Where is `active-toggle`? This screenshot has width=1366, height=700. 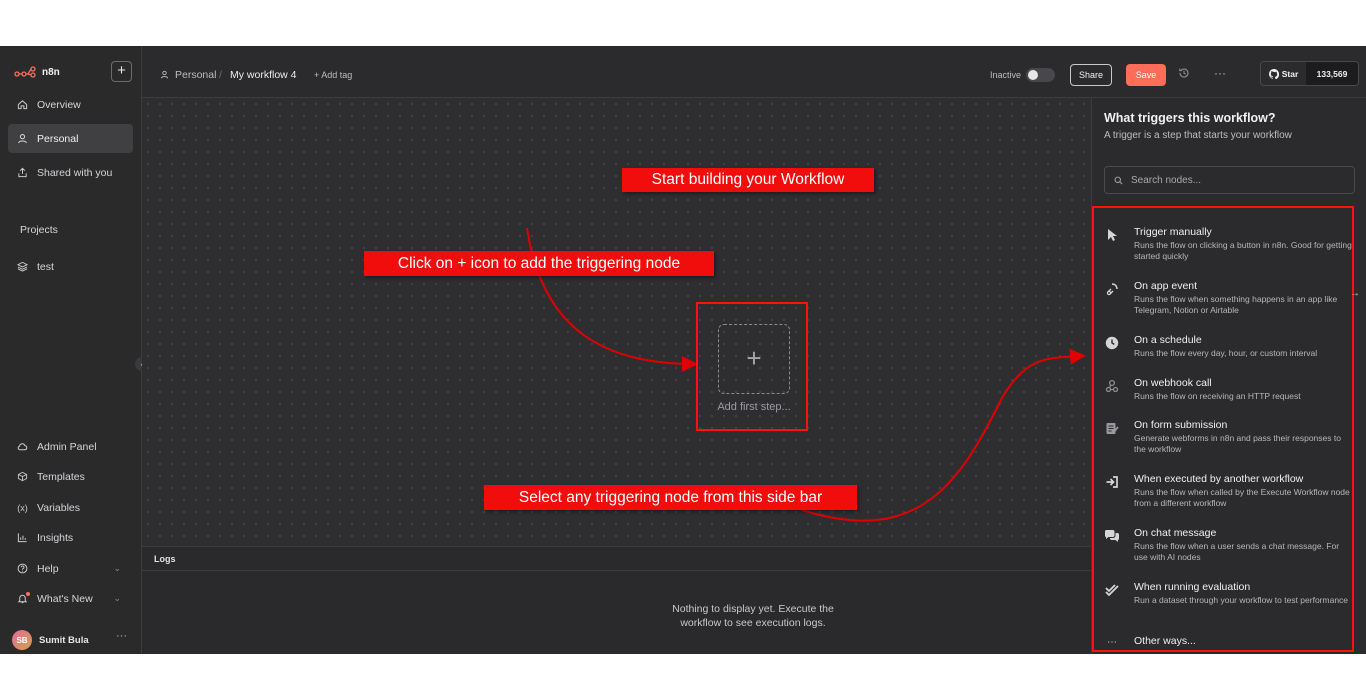
active-toggle is located at coordinates (1040, 75).